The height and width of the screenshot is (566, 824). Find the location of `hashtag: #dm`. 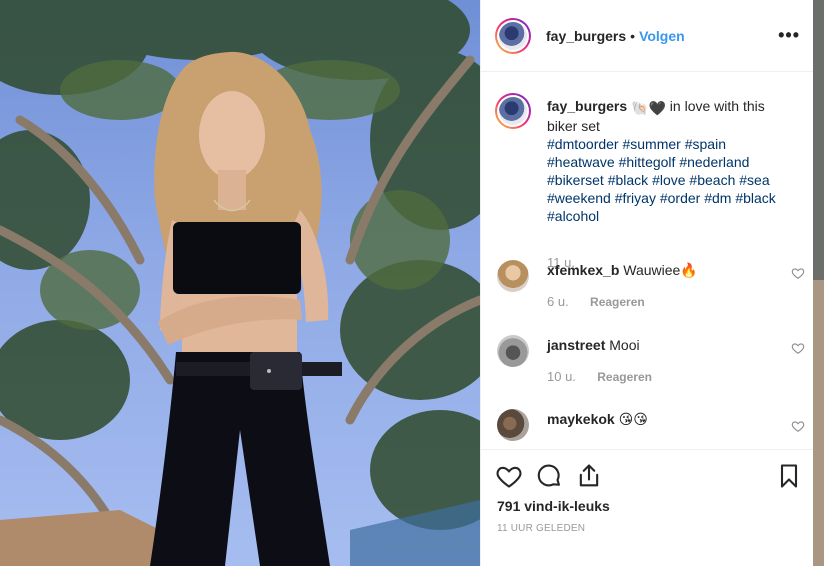

hashtag: #dm is located at coordinates (717, 198).